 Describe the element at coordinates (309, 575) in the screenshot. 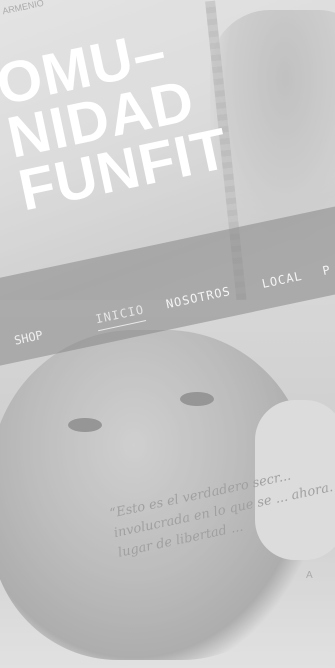

I see `quote-author: A` at that location.